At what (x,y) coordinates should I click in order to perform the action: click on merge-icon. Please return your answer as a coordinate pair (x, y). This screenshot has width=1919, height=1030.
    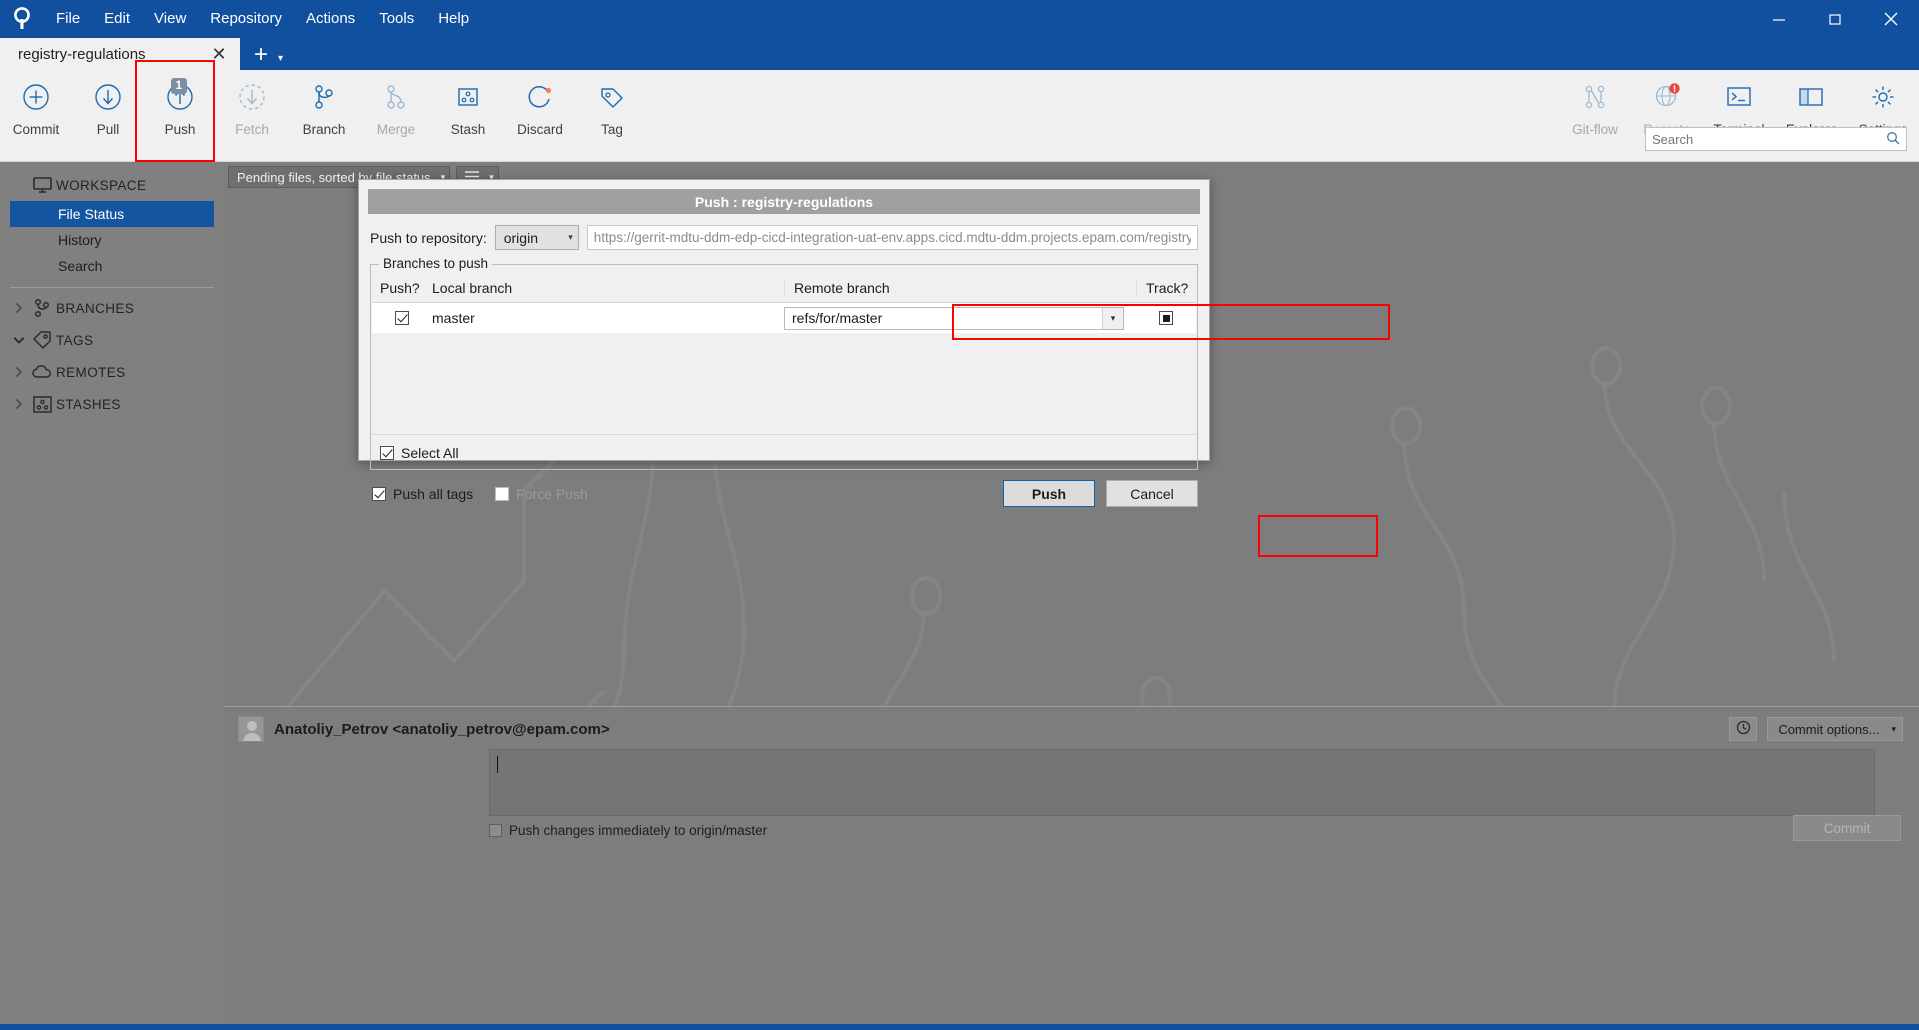
    Looking at the image, I should click on (396, 97).